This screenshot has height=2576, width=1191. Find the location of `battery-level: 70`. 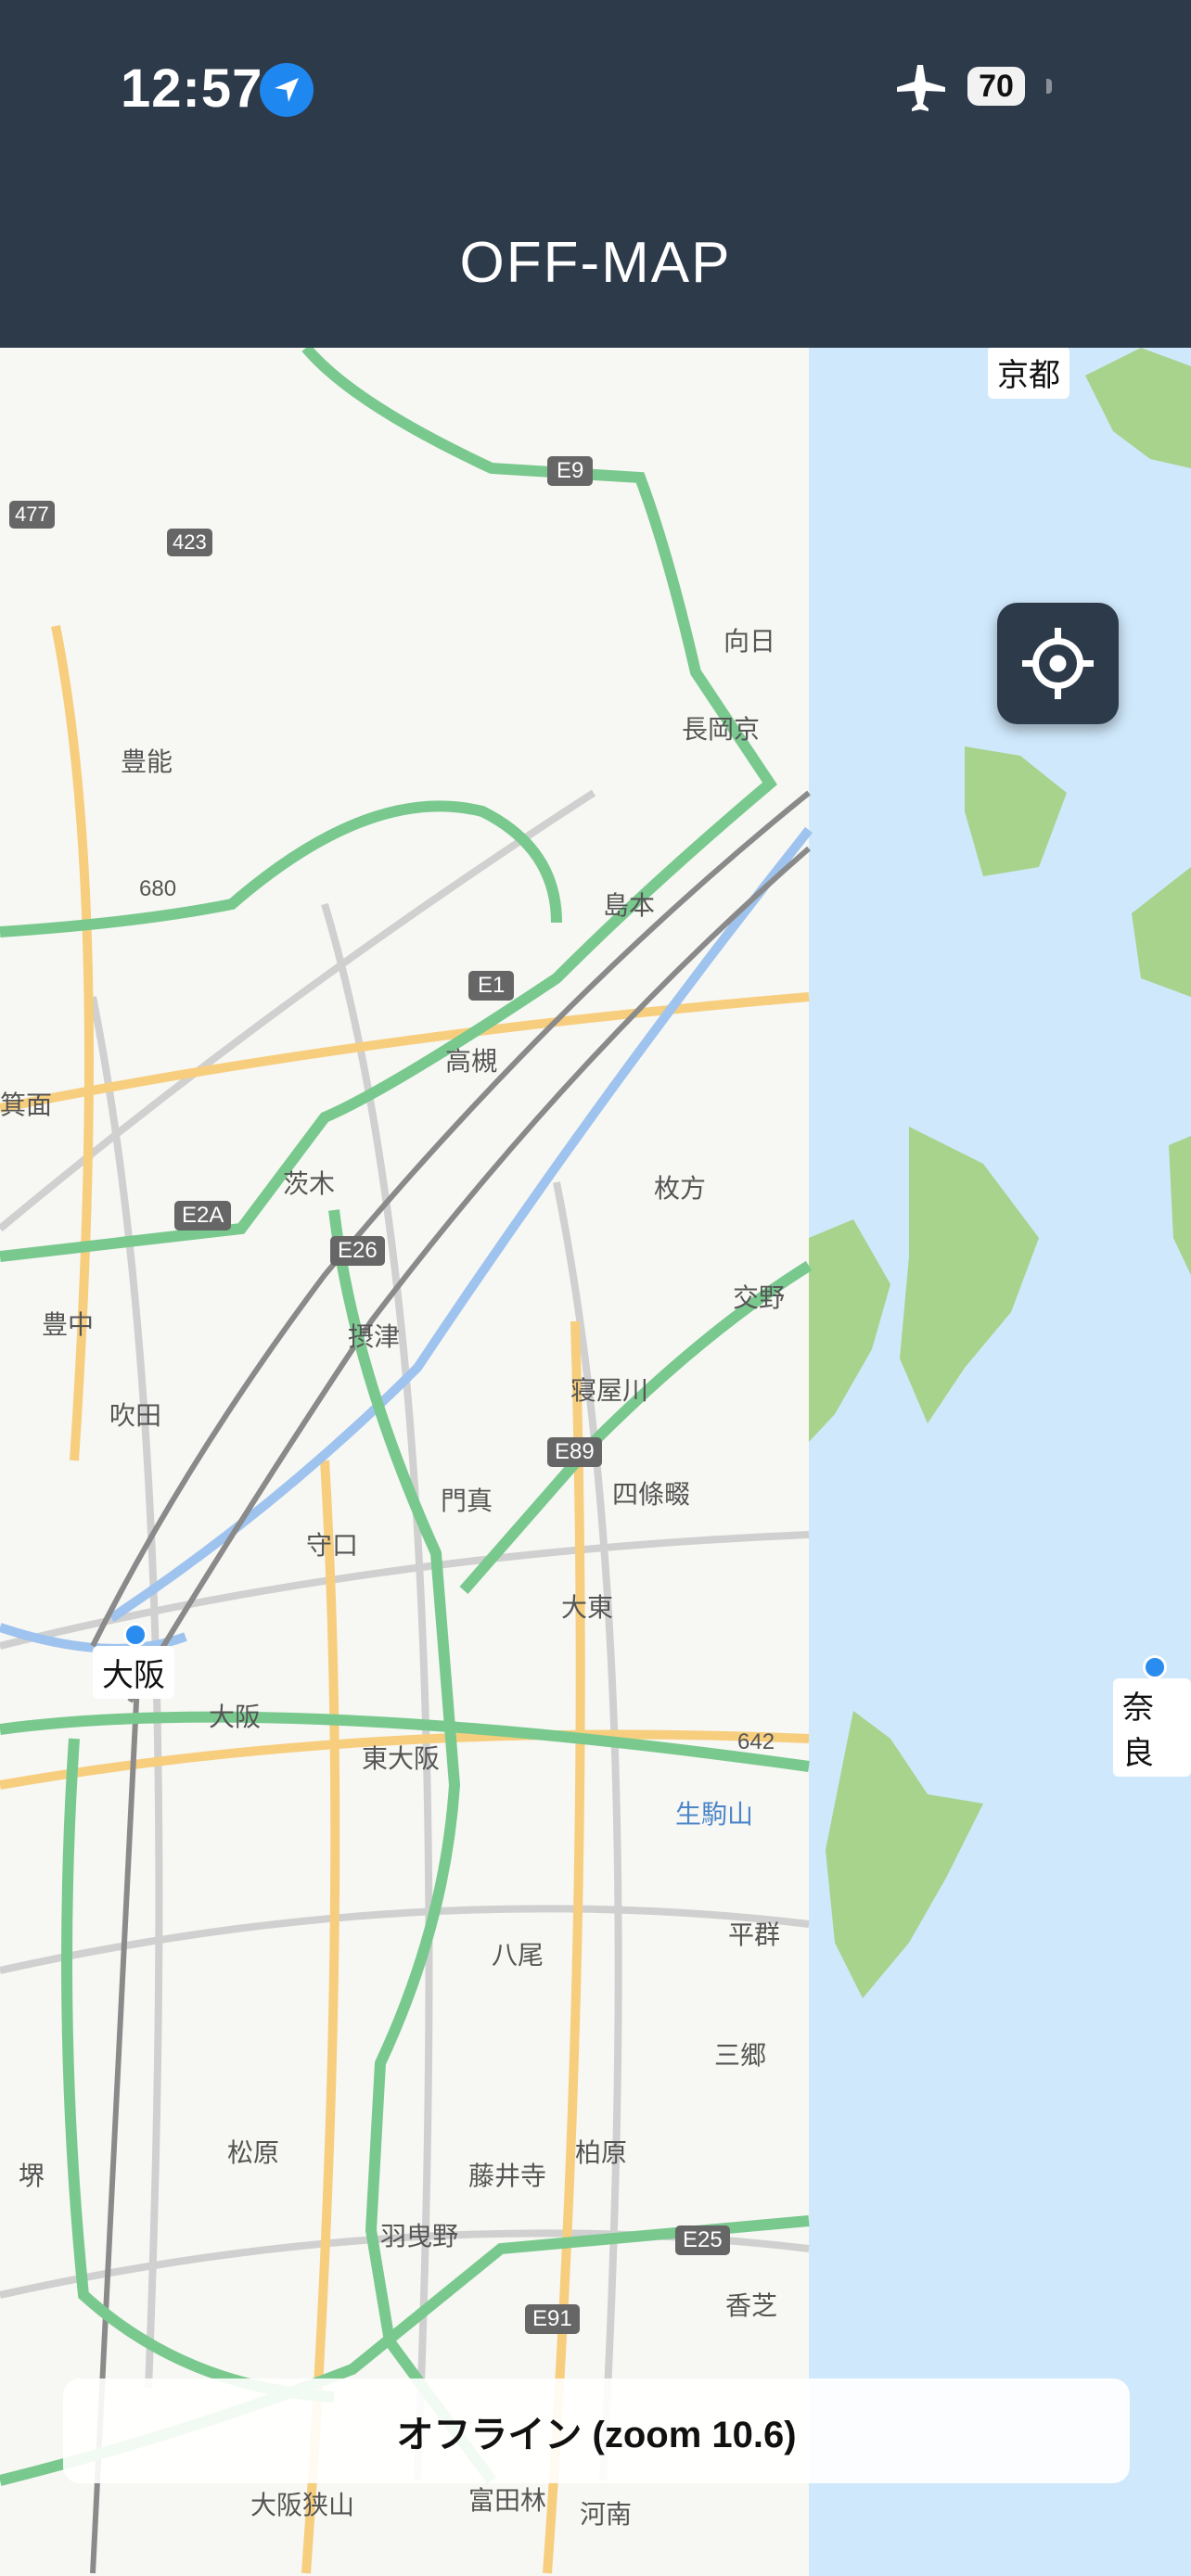

battery-level: 70 is located at coordinates (996, 86).